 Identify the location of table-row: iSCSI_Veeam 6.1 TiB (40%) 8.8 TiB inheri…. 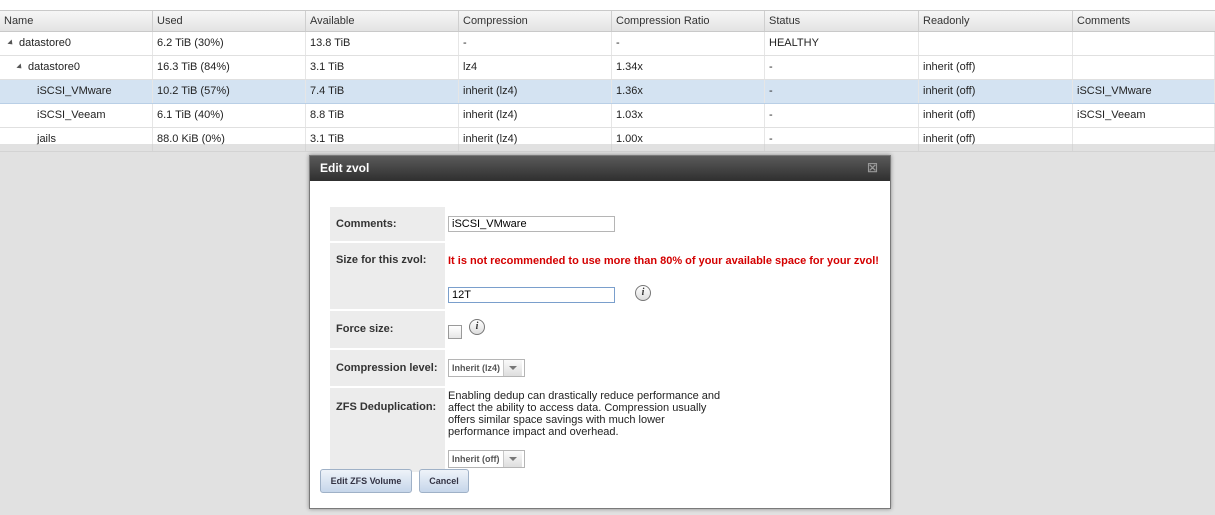
(607, 116).